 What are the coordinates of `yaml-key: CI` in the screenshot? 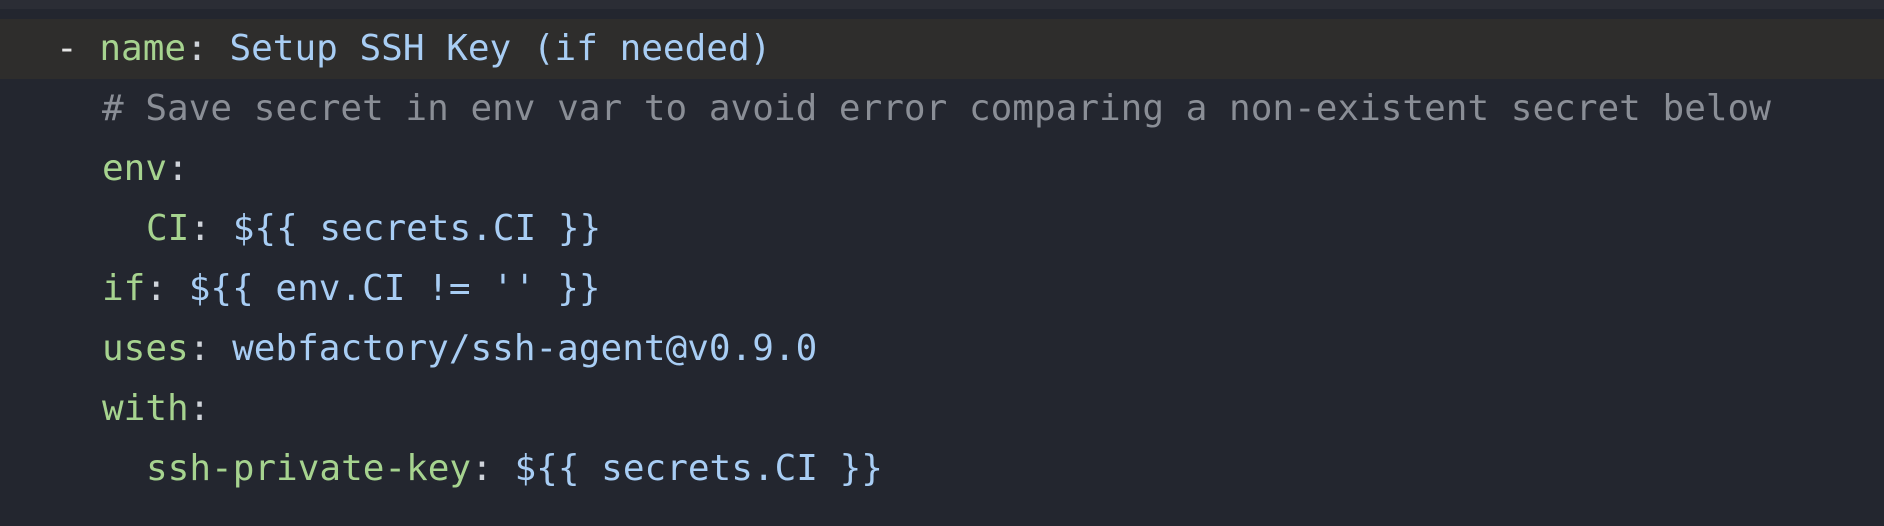 It's located at (168, 228).